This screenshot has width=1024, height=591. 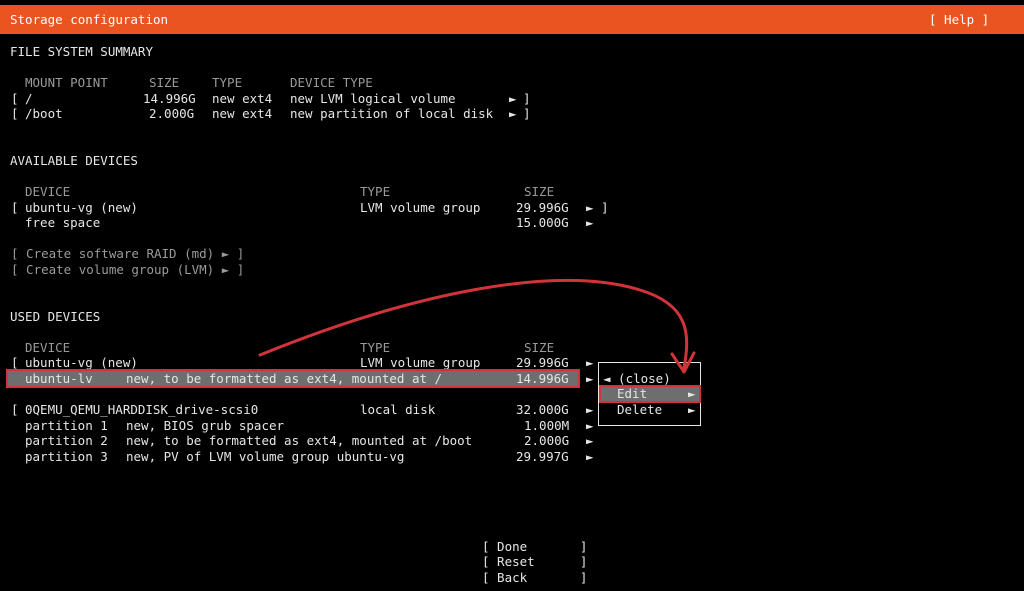 What do you see at coordinates (534, 562) in the screenshot?
I see `reset-button: [ Reset ]` at bounding box center [534, 562].